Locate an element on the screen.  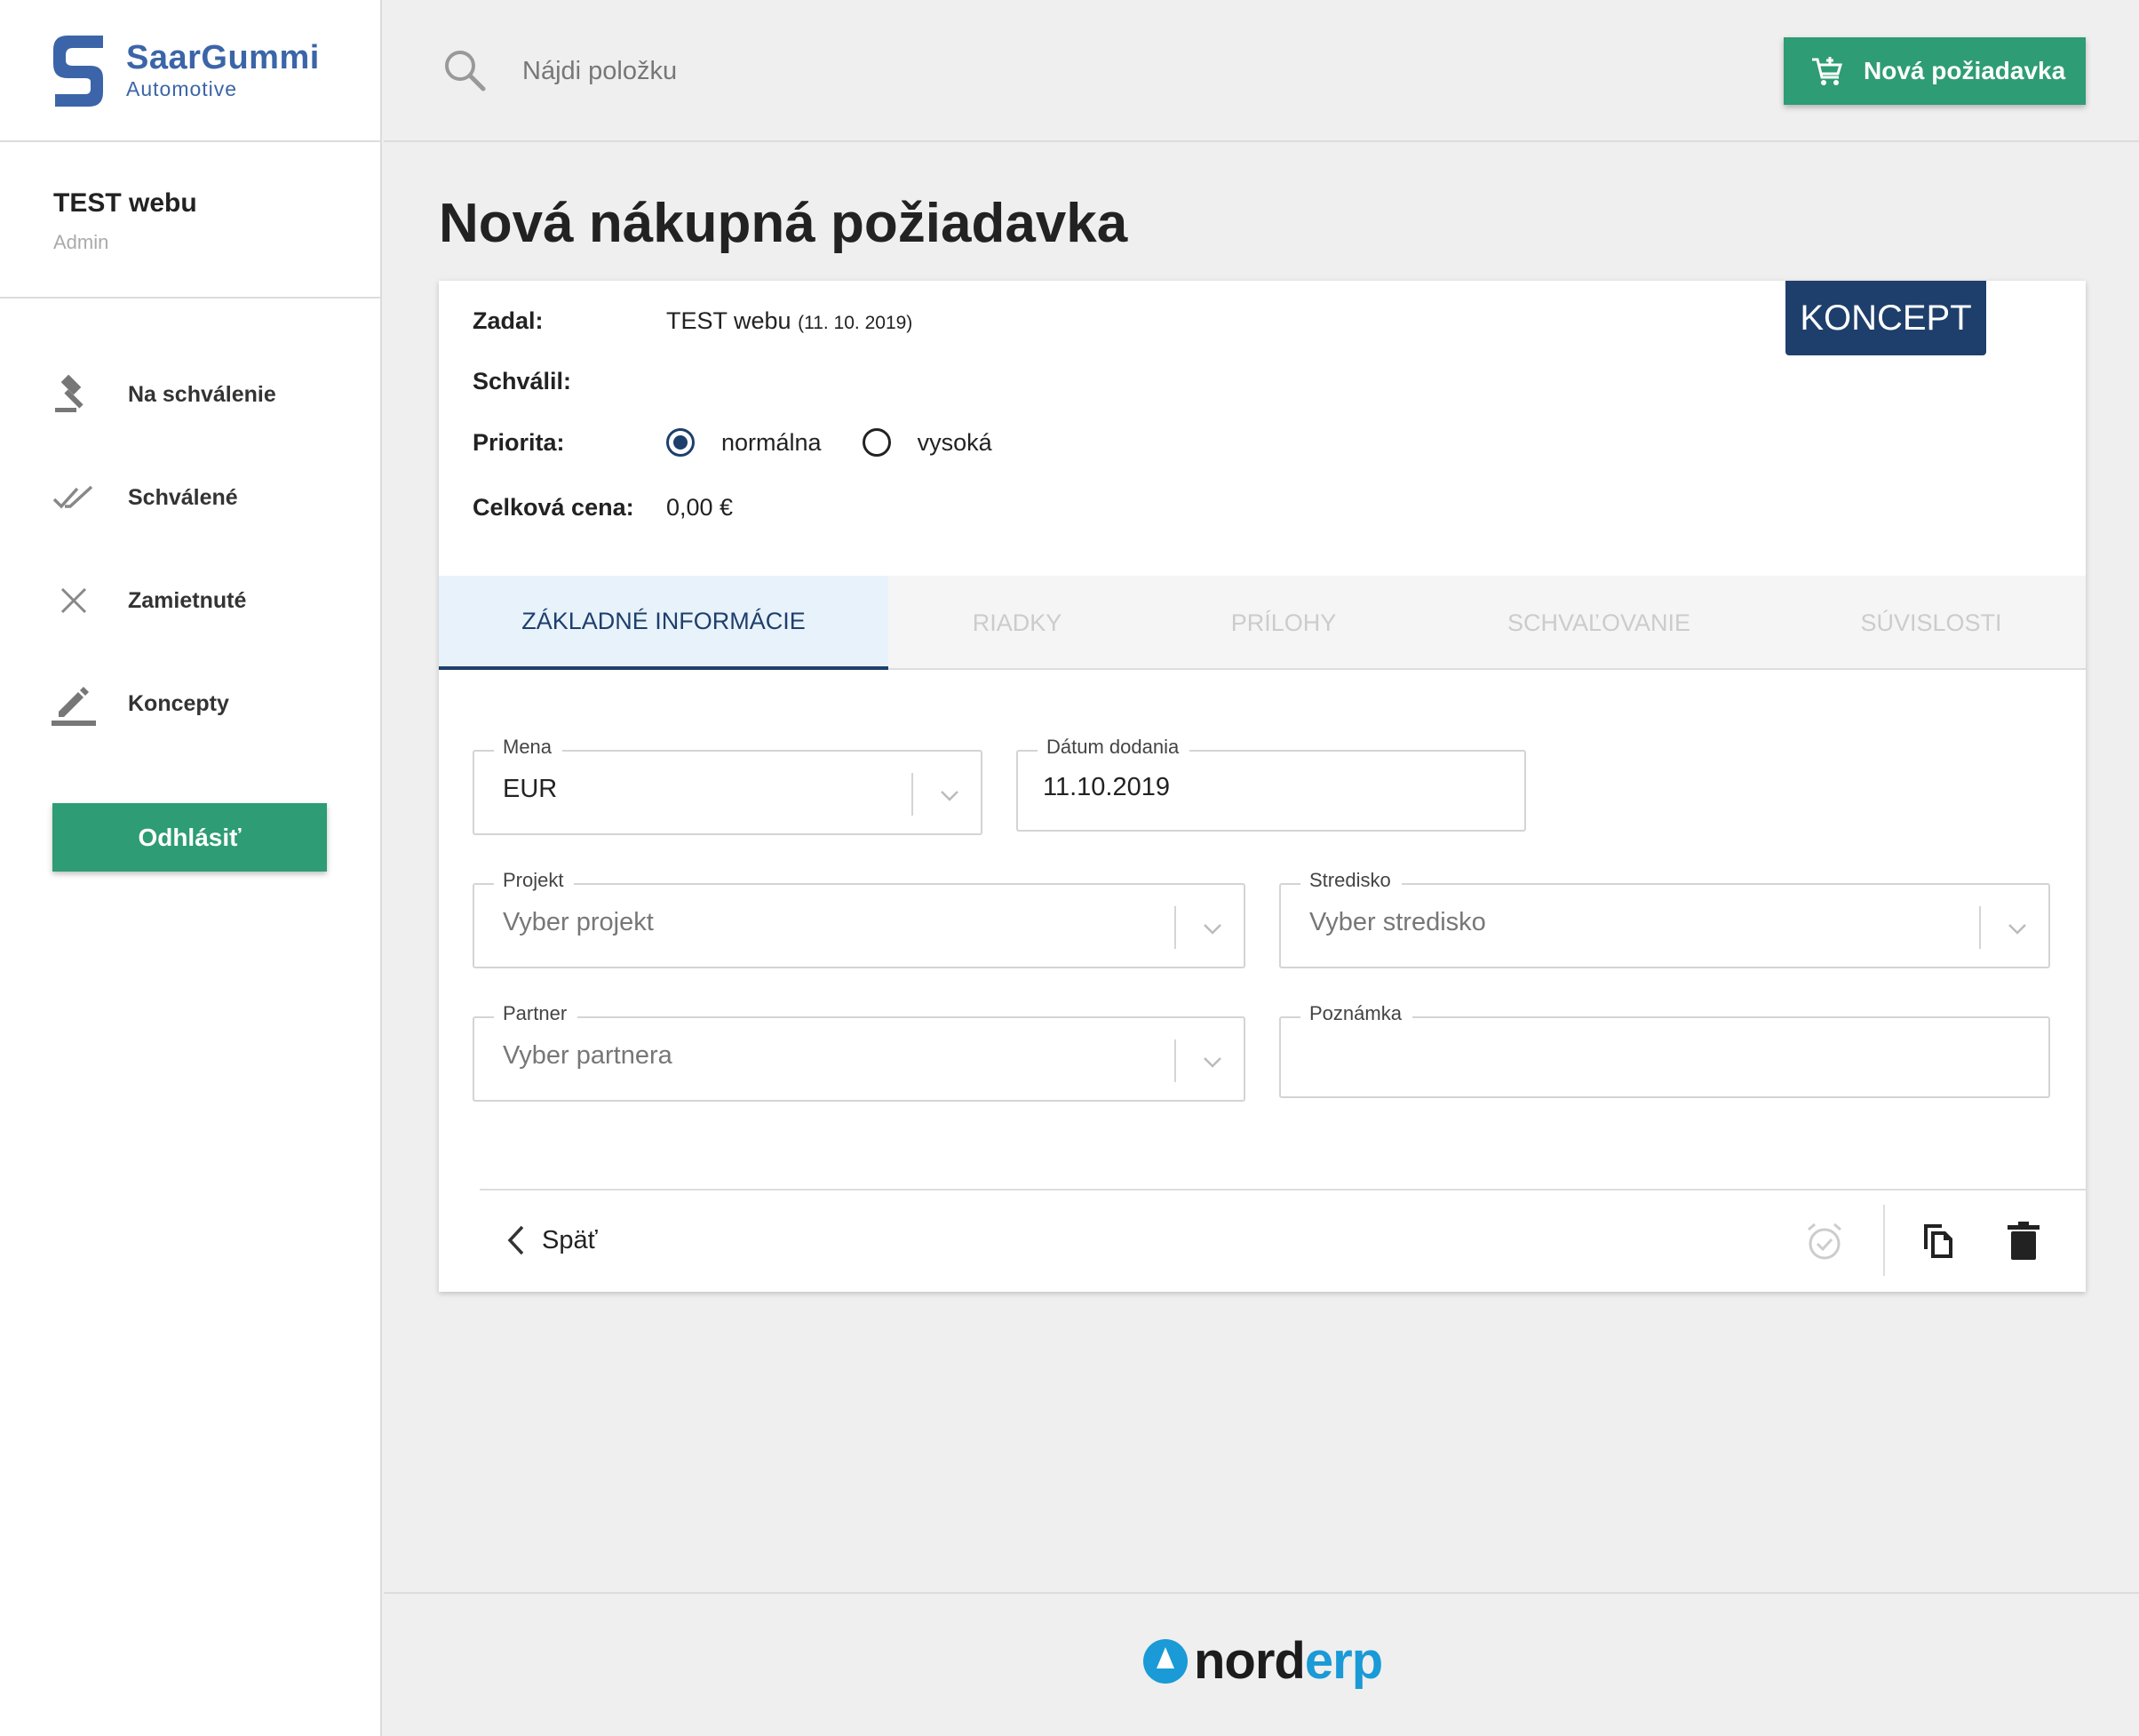
schvalil-label: Schválil: is located at coordinates (522, 381).